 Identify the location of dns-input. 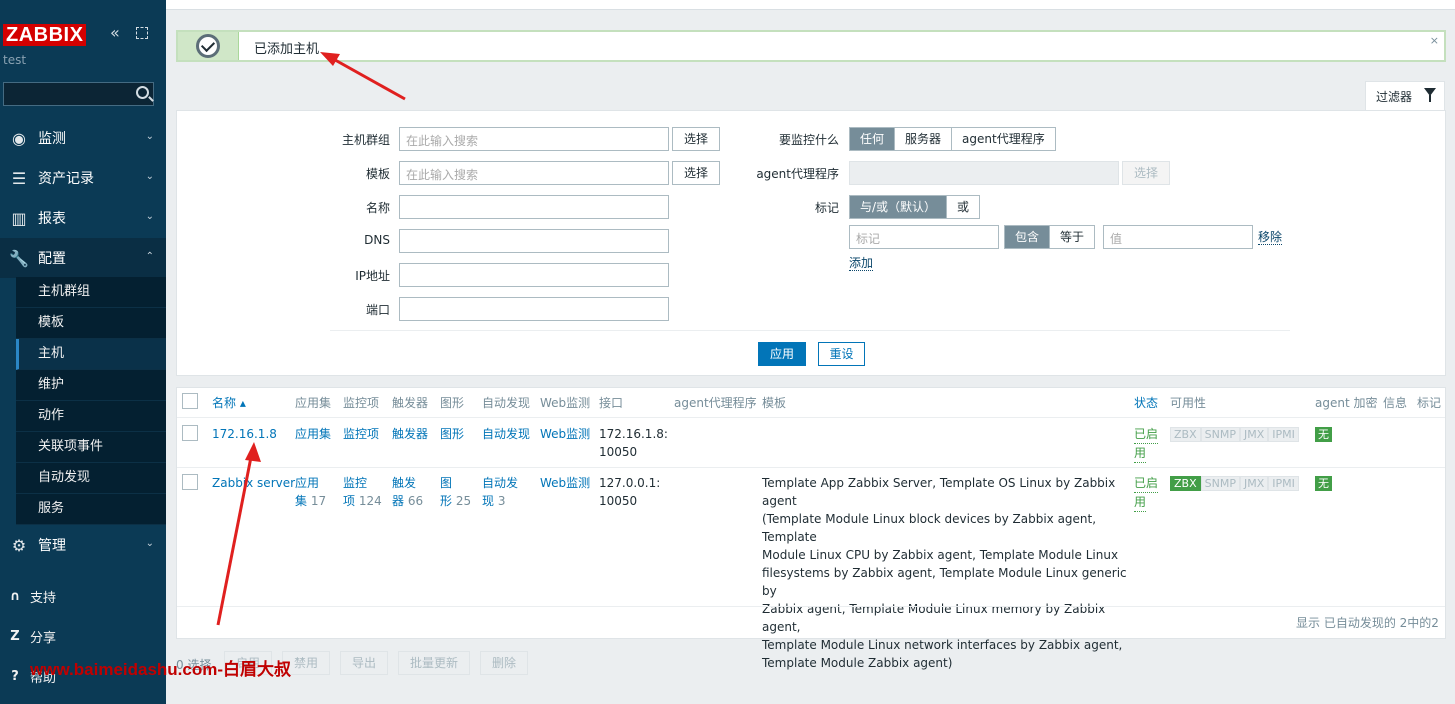
(534, 241).